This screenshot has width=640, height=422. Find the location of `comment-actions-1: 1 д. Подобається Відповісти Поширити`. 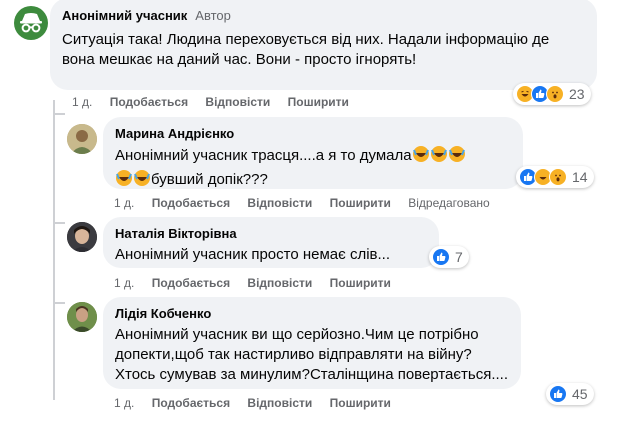

comment-actions-1: 1 д. Подобається Відповісти Поширити is located at coordinates (217, 102).